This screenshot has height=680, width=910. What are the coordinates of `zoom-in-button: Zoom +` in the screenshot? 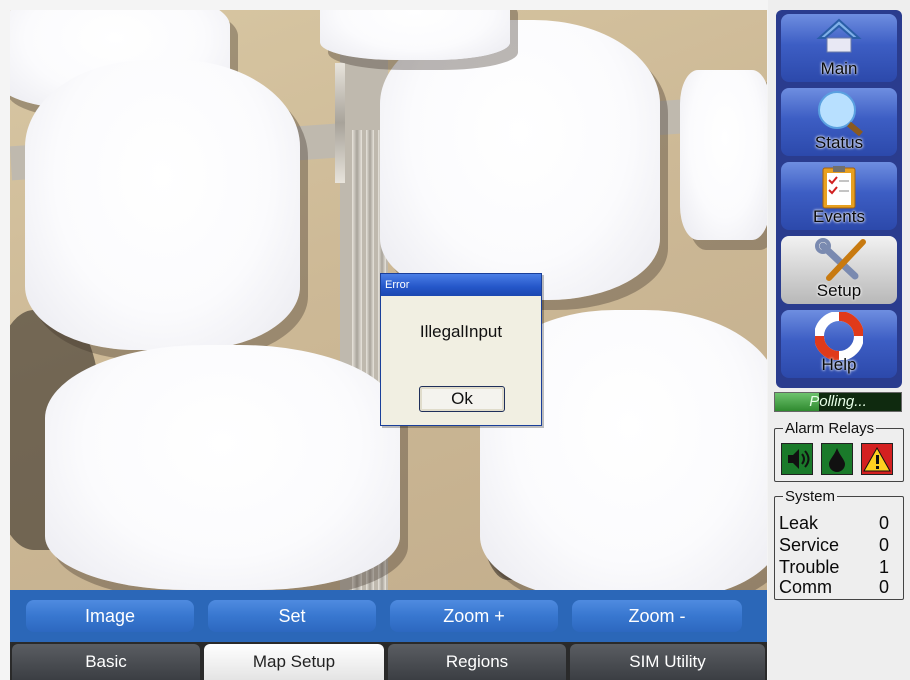 It's located at (474, 616).